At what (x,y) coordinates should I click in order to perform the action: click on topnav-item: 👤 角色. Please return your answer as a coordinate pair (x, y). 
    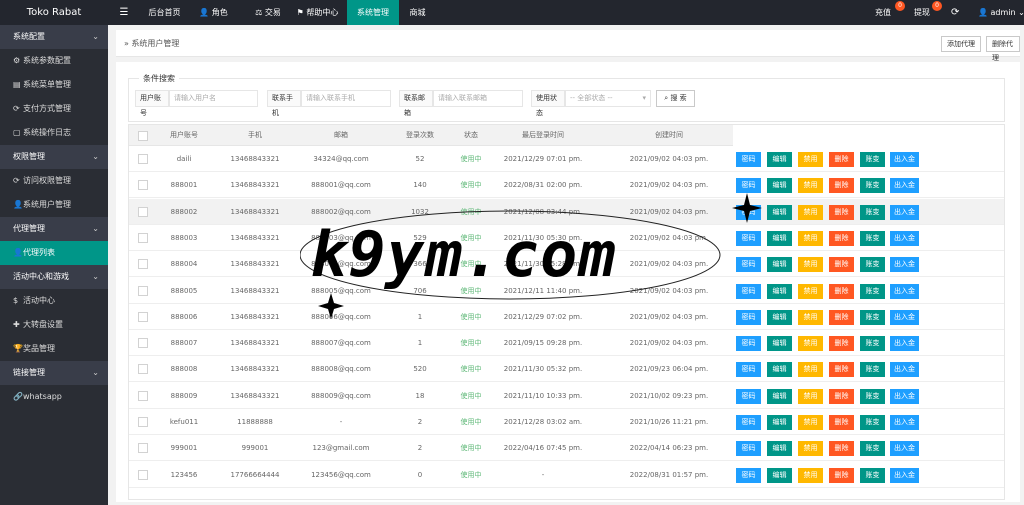
    Looking at the image, I should click on (213, 12).